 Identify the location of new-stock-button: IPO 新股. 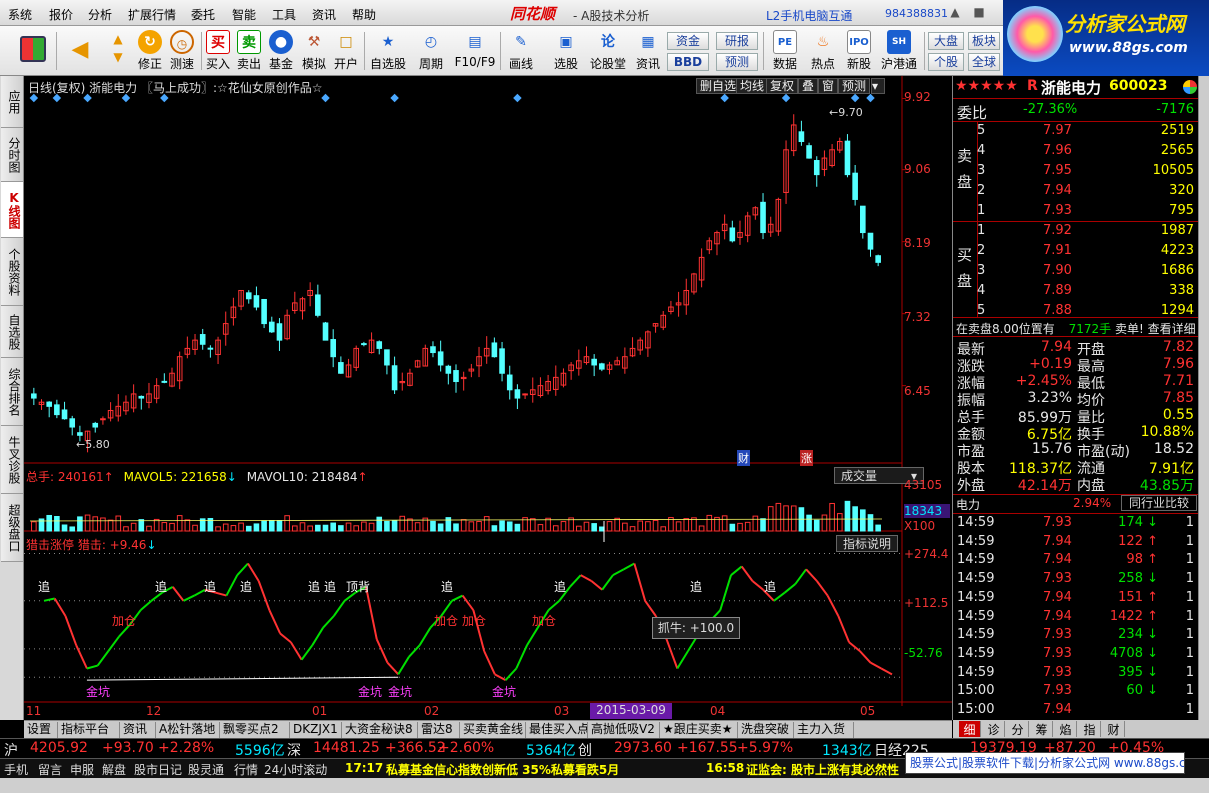
(859, 51).